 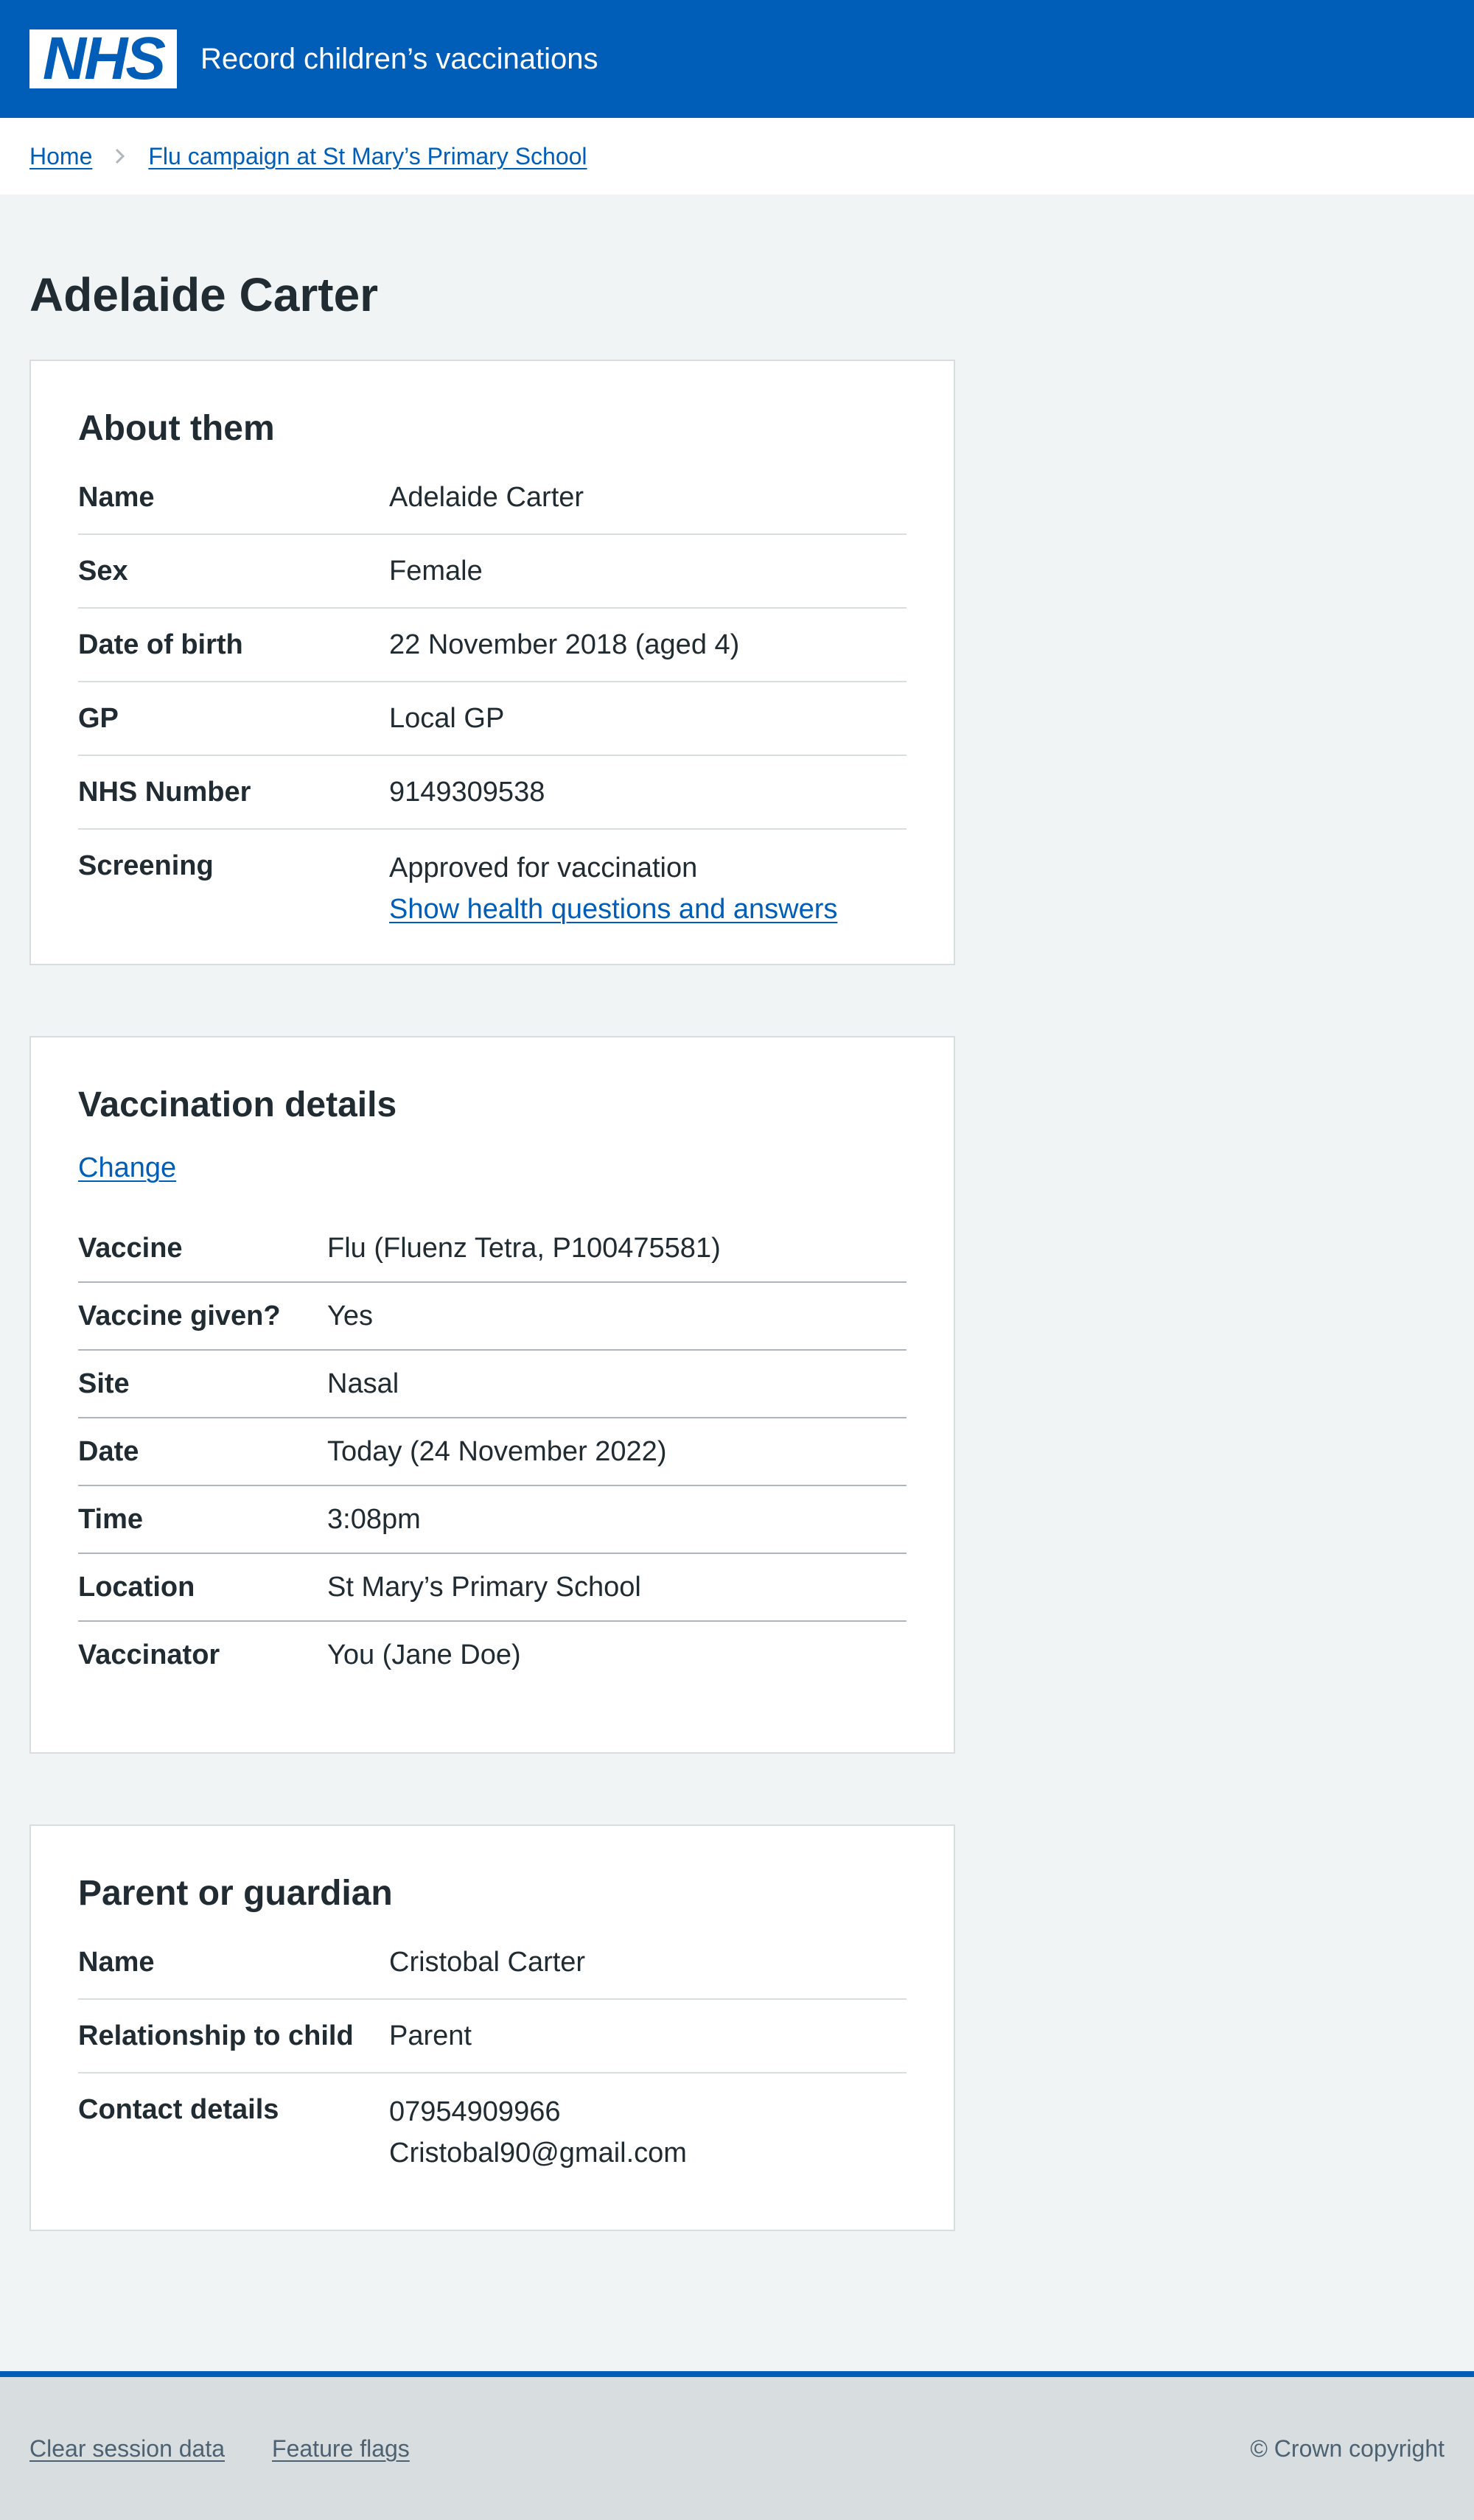 I want to click on row-label: Date of birth, so click(x=160, y=644).